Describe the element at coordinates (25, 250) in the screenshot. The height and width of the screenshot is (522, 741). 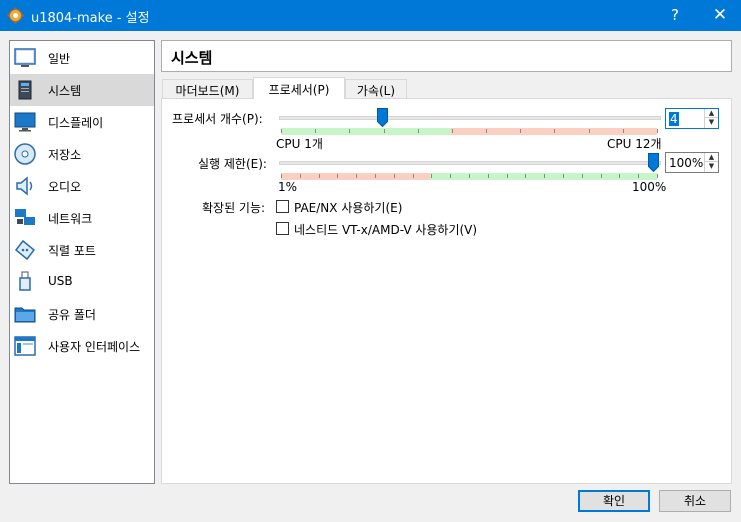
I see `serial-port-icon` at that location.